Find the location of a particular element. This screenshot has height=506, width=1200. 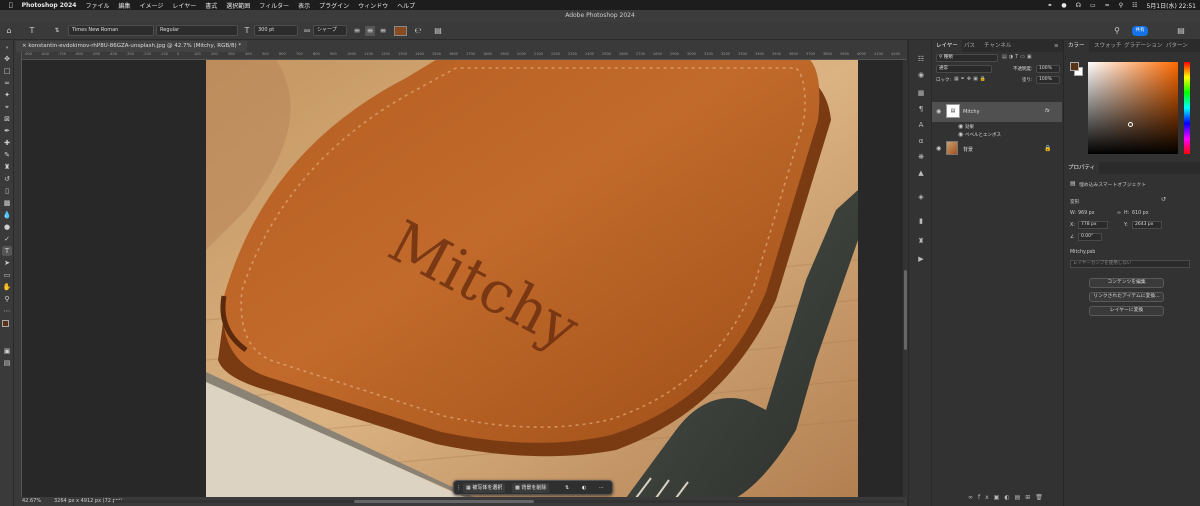

fx-badge: fx is located at coordinates (1047, 111).